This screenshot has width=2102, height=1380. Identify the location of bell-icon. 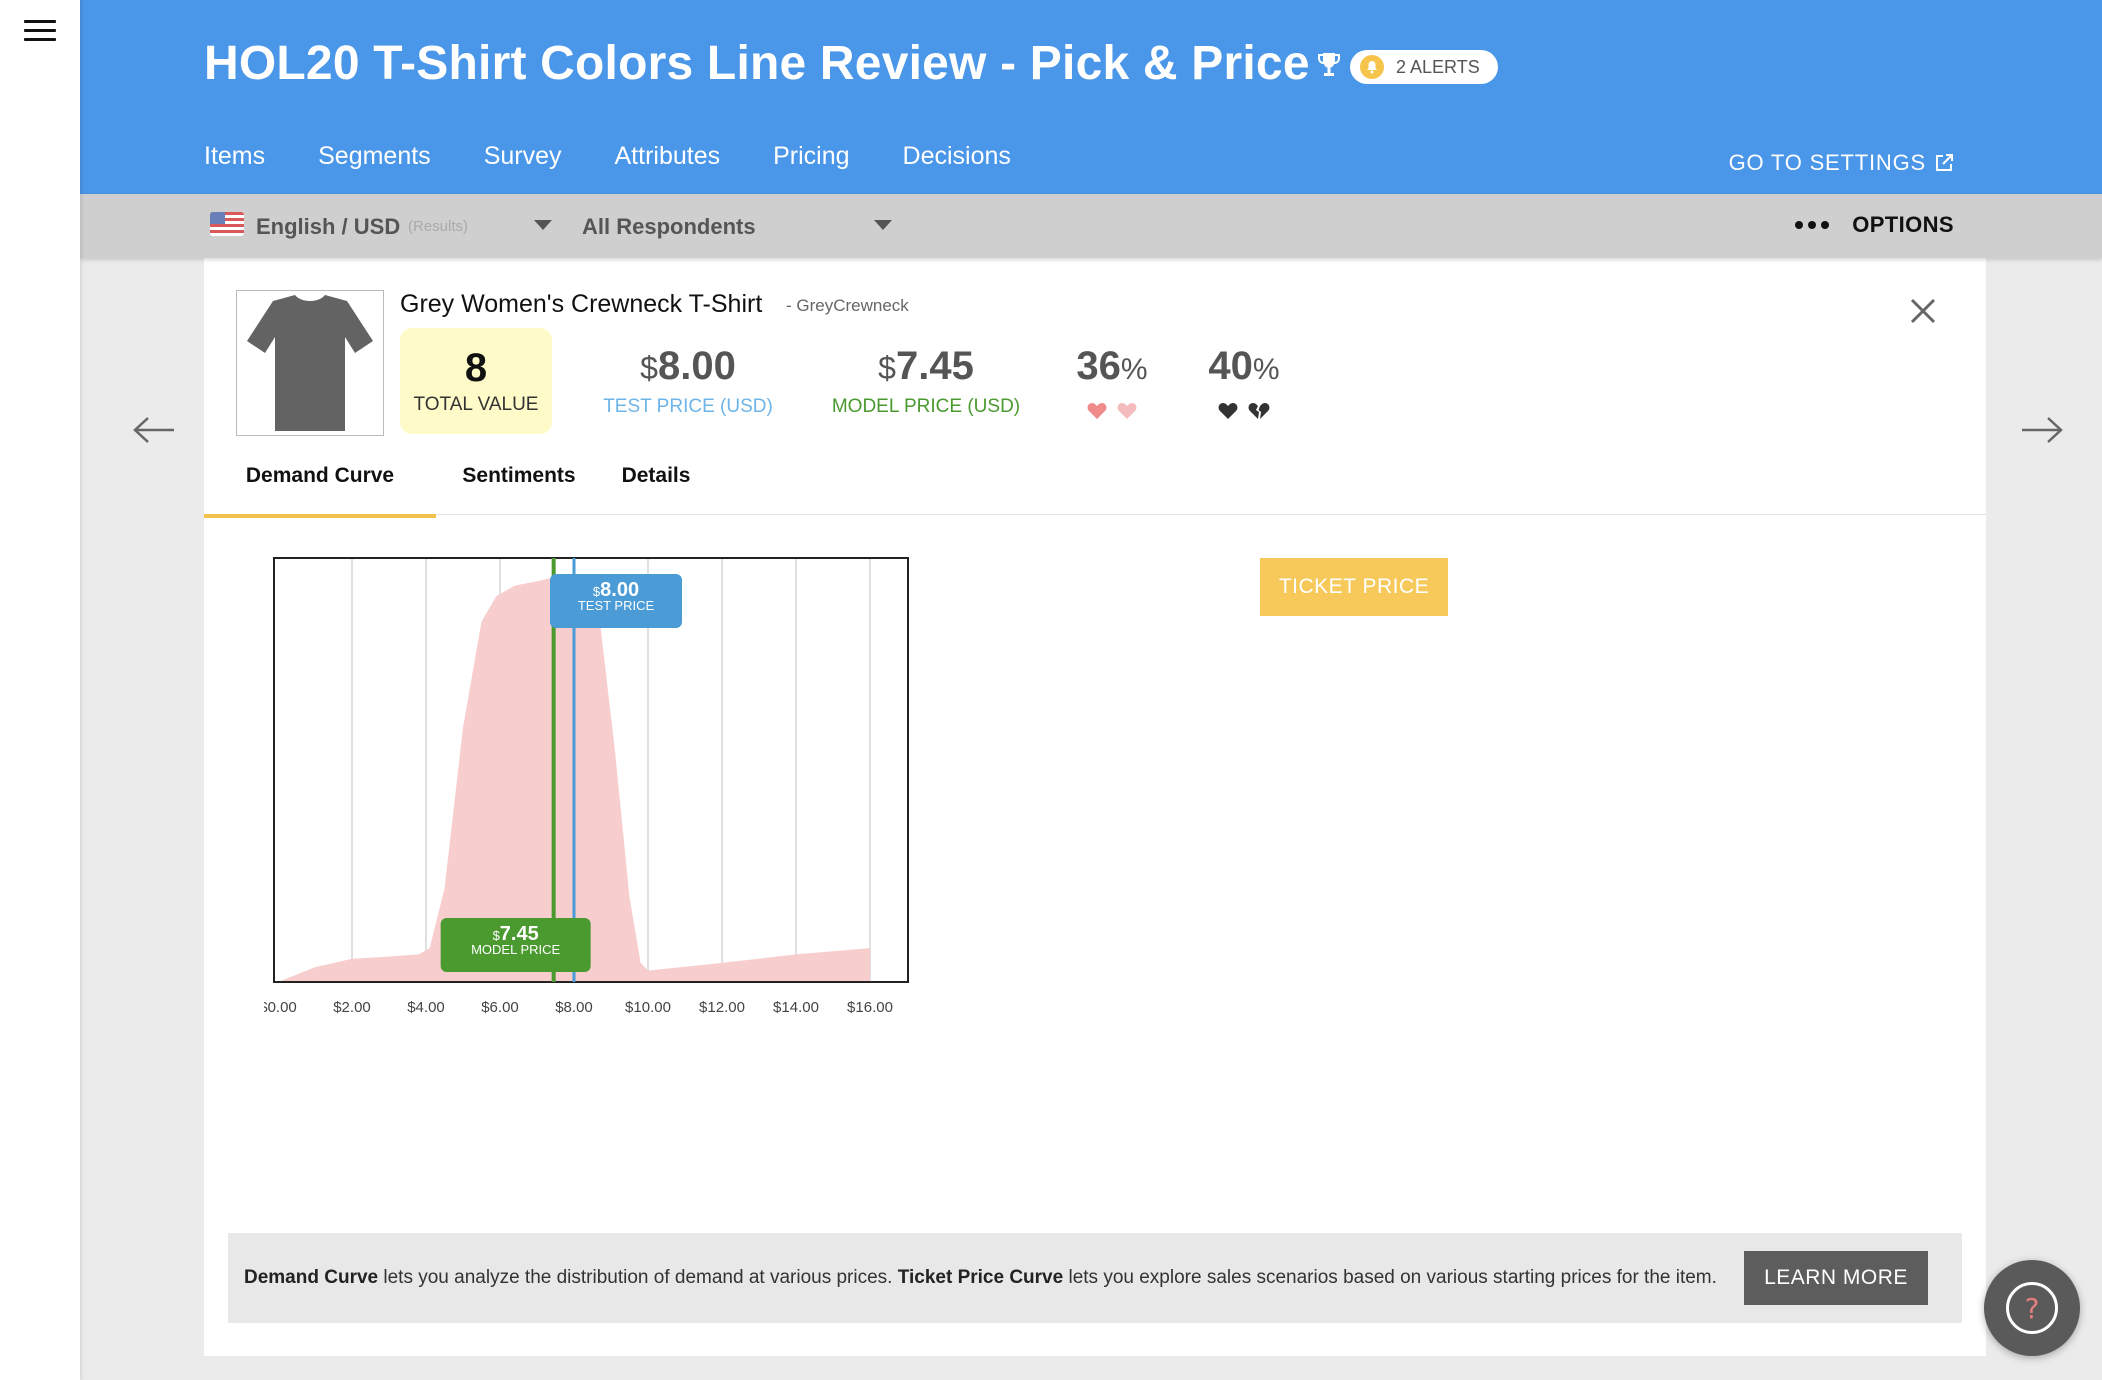
(1372, 67).